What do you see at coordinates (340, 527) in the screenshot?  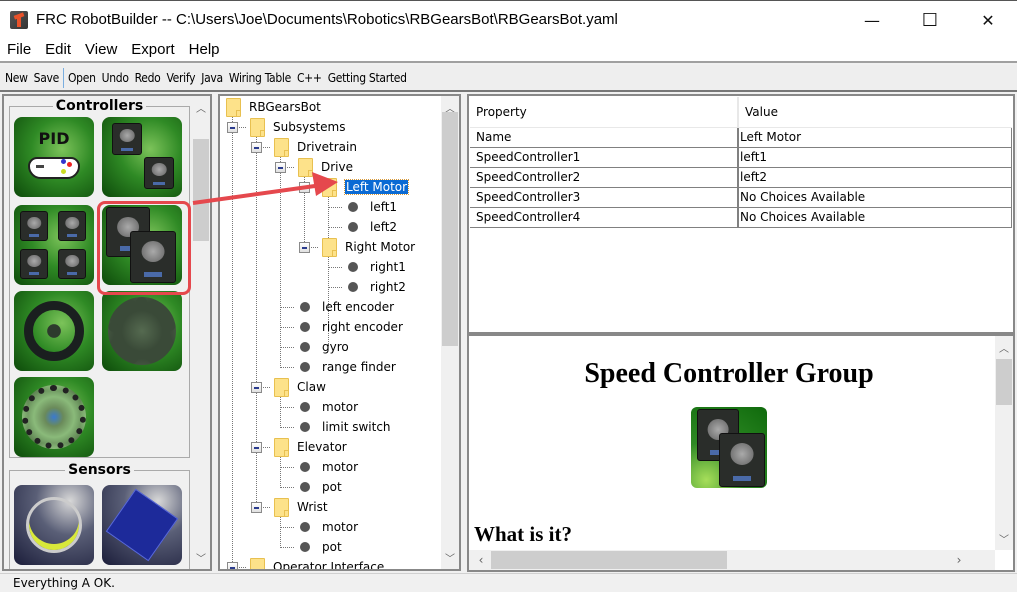 I see `tree-node-label: motor` at bounding box center [340, 527].